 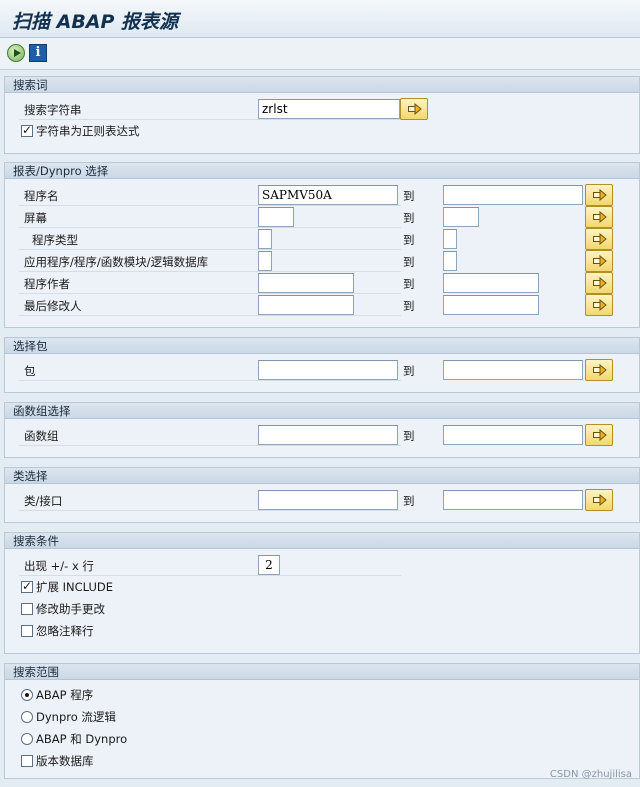 I want to click on lines-label: 出现 +/- x 行, so click(x=59, y=566).